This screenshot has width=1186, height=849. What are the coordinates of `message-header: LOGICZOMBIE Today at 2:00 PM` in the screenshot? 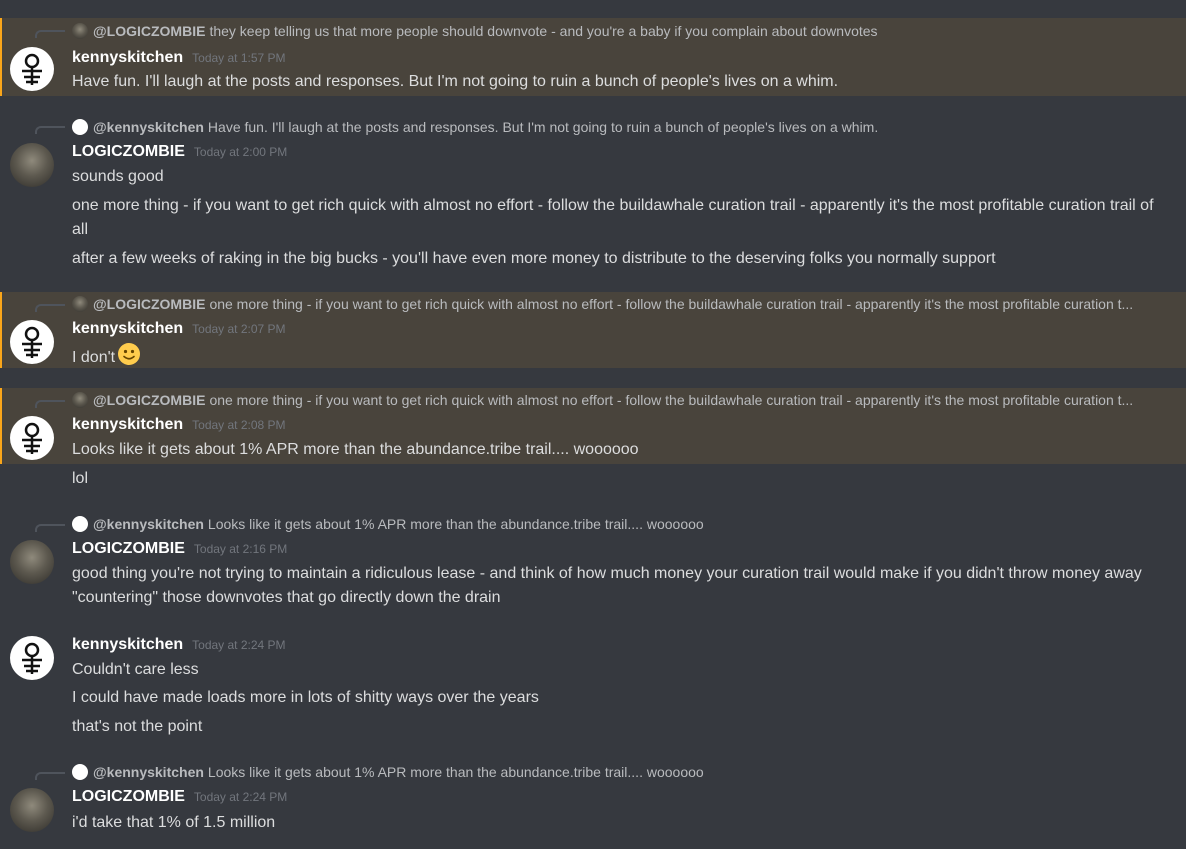 It's located at (179, 154).